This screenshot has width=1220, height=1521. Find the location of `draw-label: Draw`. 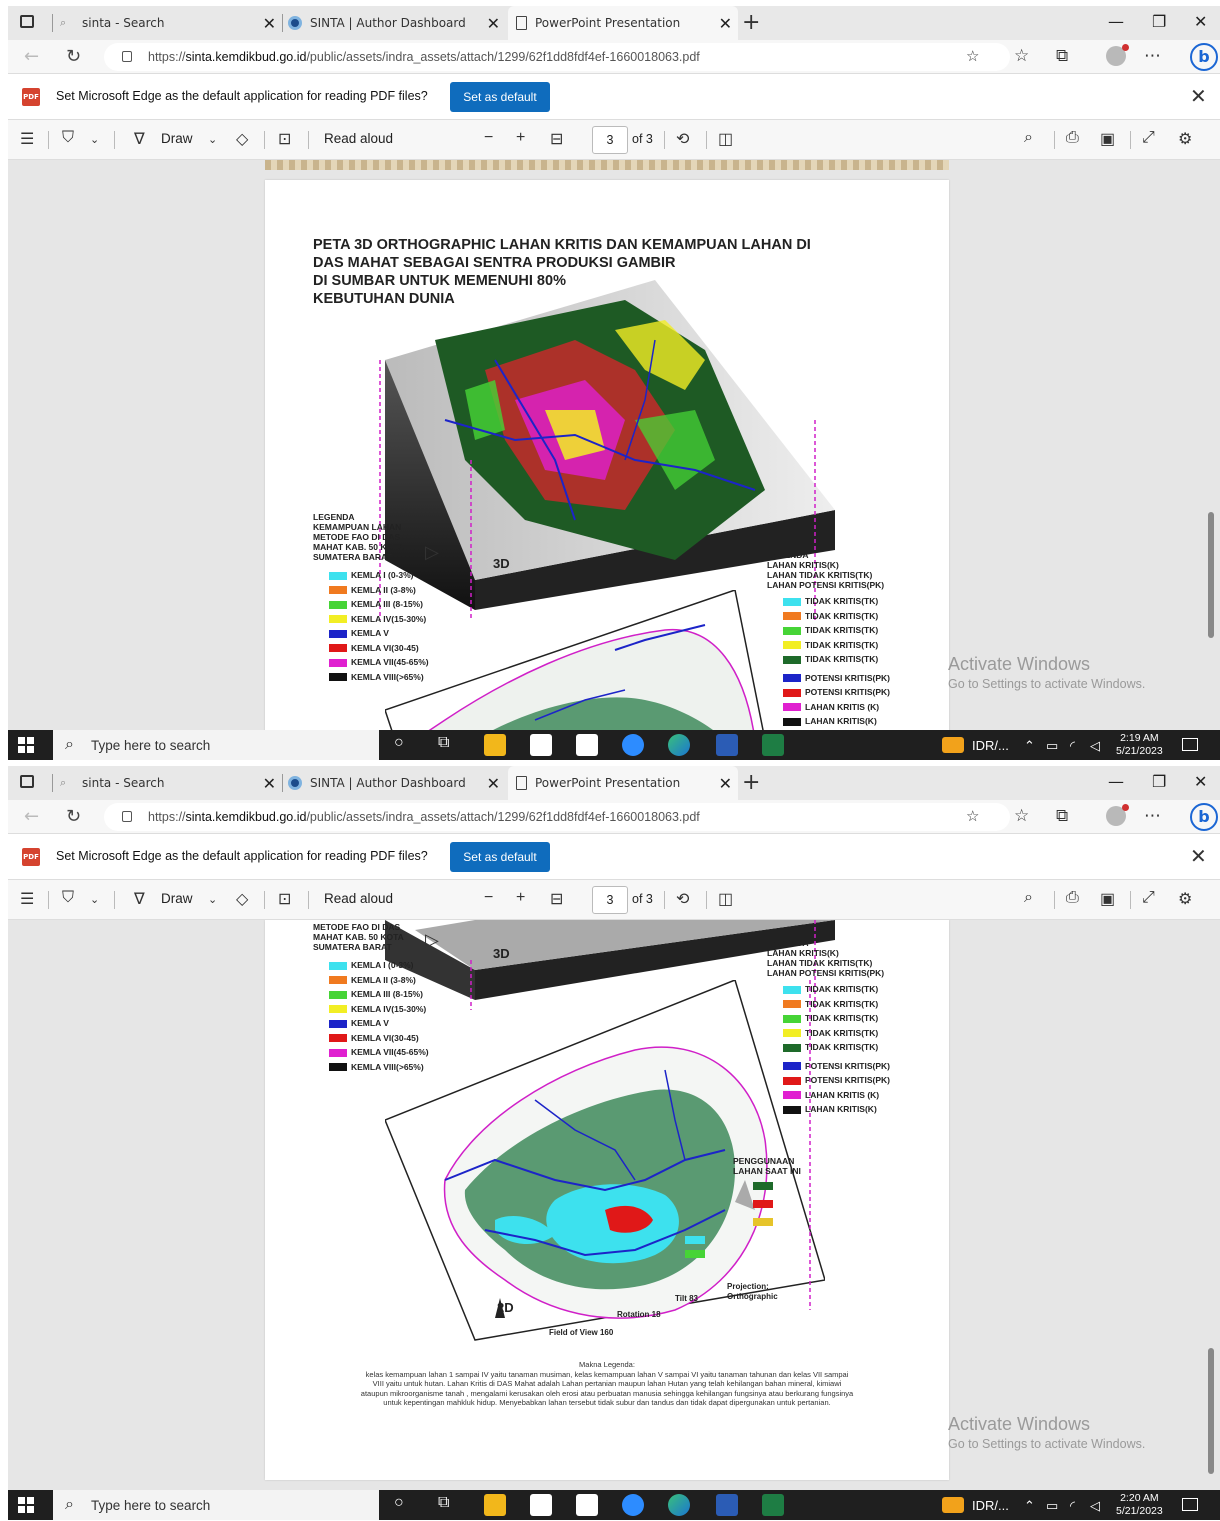

draw-label: Draw is located at coordinates (177, 138).